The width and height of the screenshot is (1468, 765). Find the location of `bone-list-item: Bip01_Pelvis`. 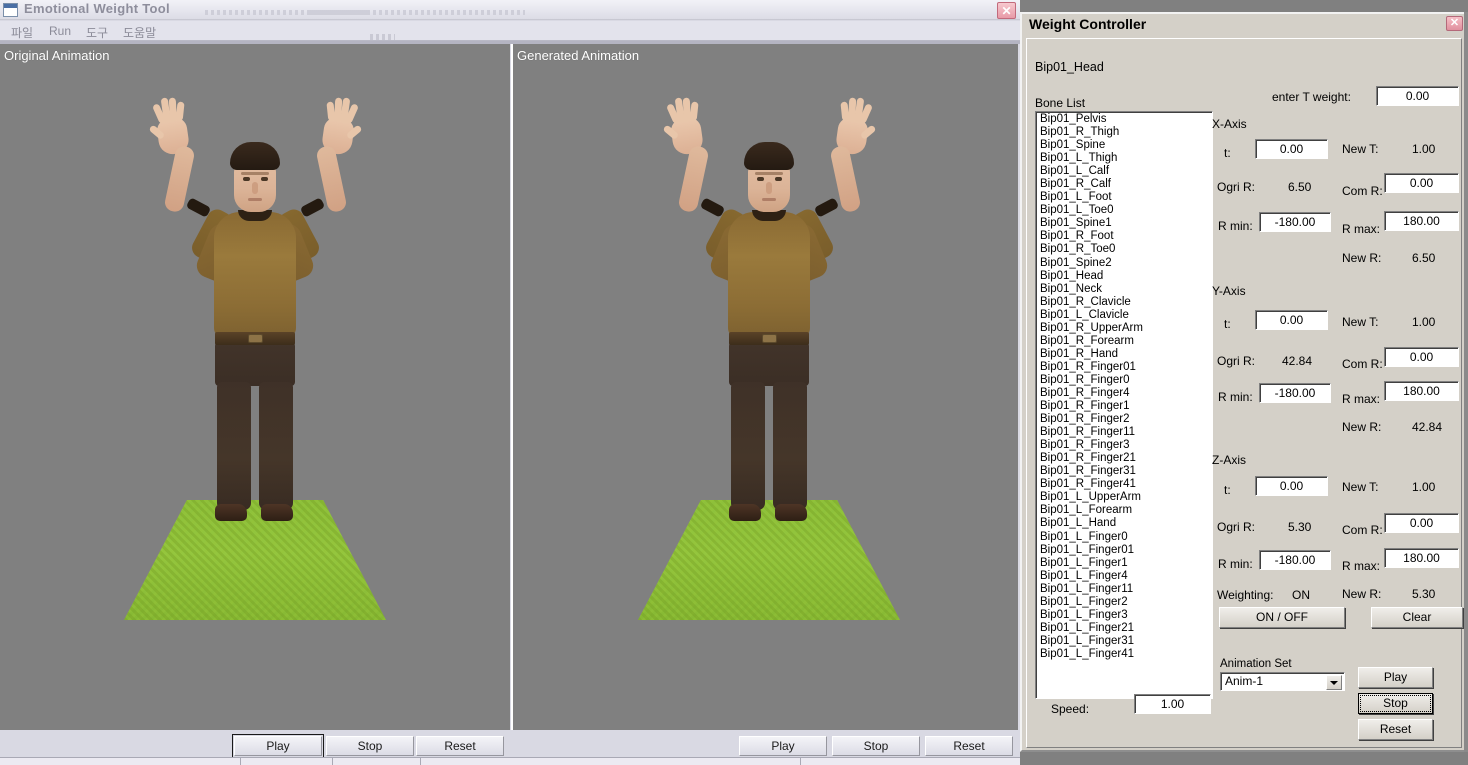

bone-list-item: Bip01_Pelvis is located at coordinates (1125, 119).